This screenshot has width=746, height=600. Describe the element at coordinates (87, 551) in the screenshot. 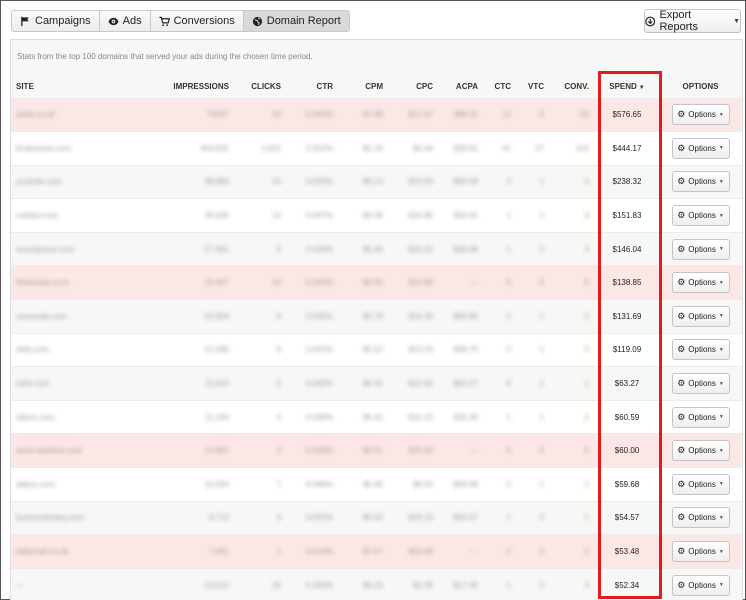

I see `cell-site: dailymail.co.uk` at that location.